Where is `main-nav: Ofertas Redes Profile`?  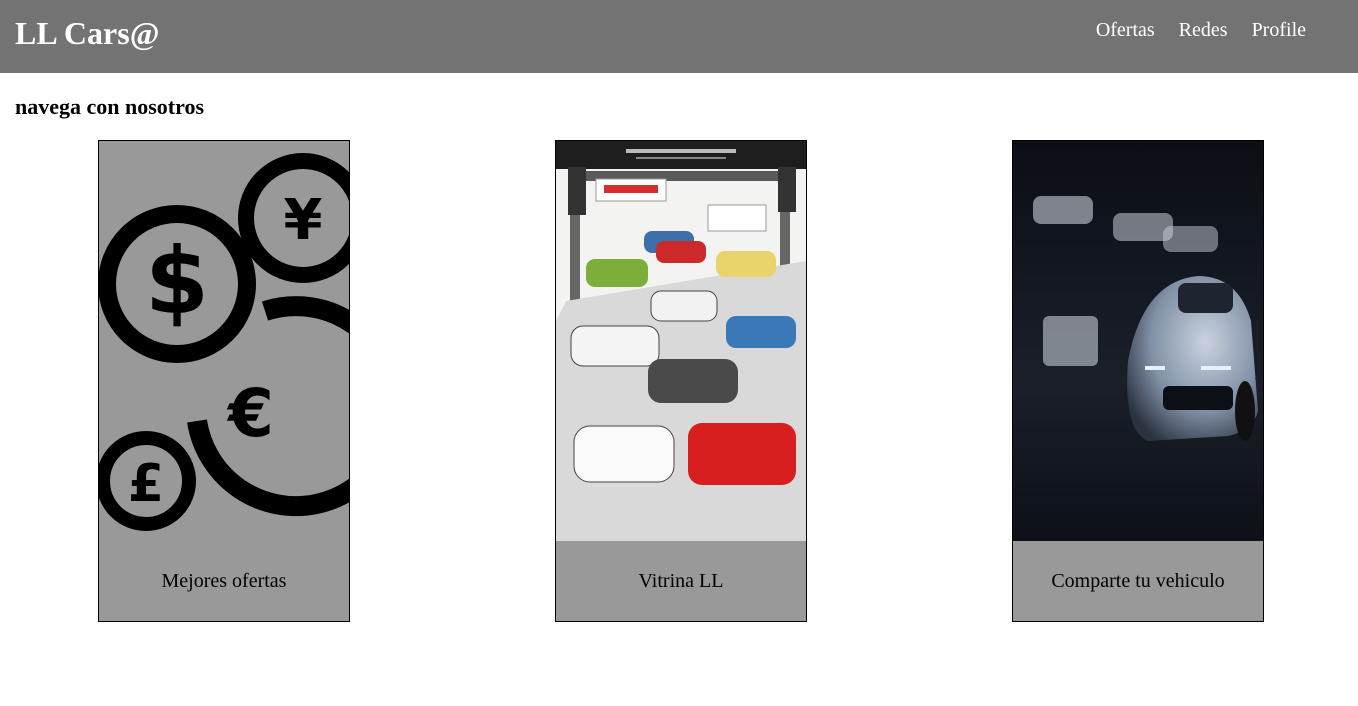
main-nav: Ofertas Redes Profile is located at coordinates (1201, 30).